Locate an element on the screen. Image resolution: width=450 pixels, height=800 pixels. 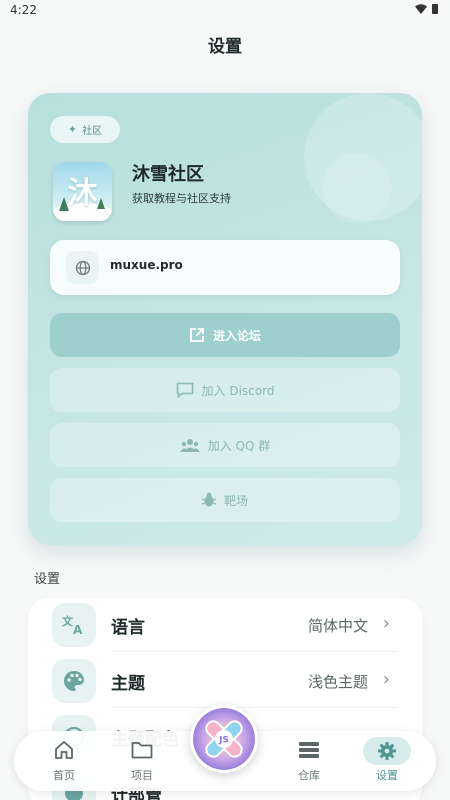
wifi-icon is located at coordinates (421, 9).